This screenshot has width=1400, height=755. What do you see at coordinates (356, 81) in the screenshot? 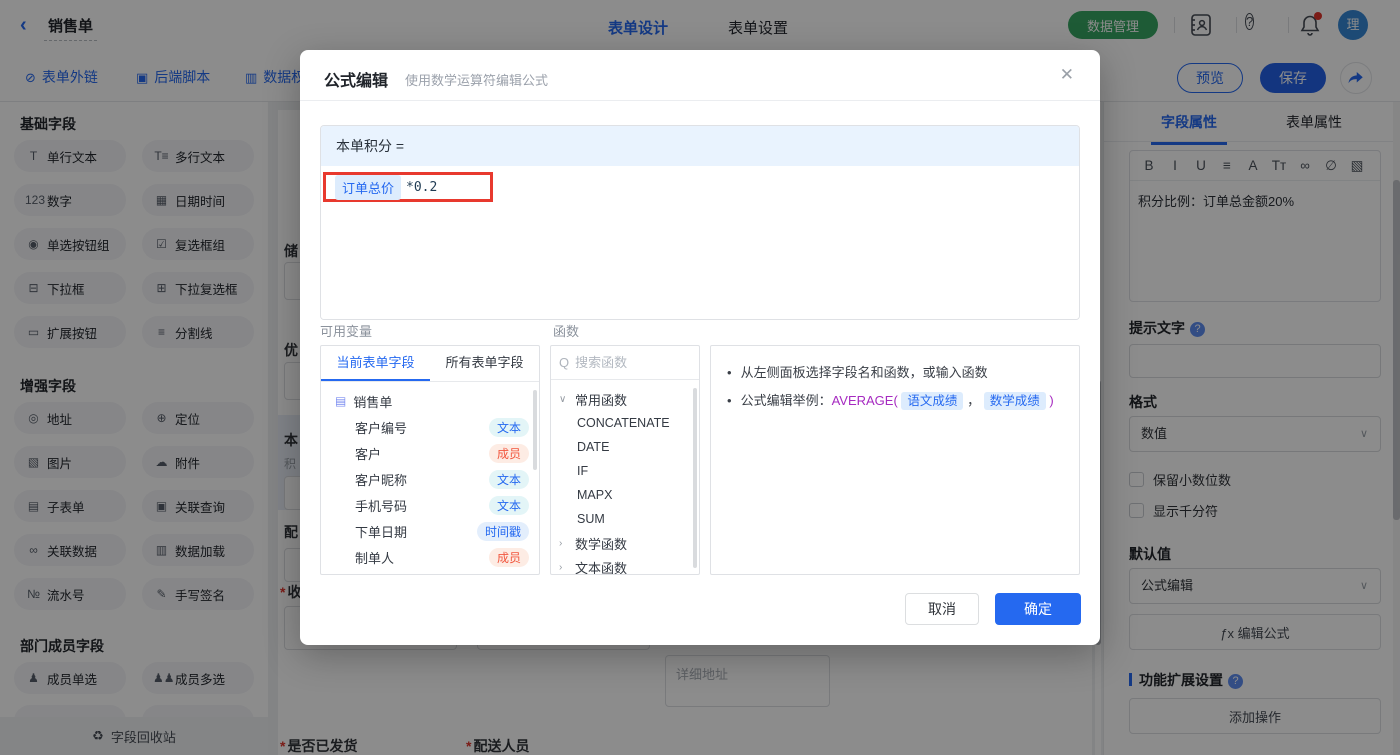
I see `modal-title: 公式编辑` at bounding box center [356, 81].